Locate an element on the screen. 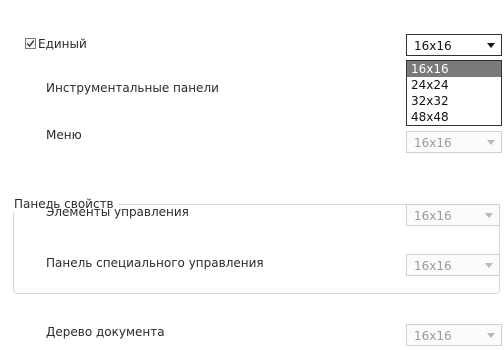 This screenshot has width=504, height=350. controls-size-value: 16x16 is located at coordinates (433, 216).